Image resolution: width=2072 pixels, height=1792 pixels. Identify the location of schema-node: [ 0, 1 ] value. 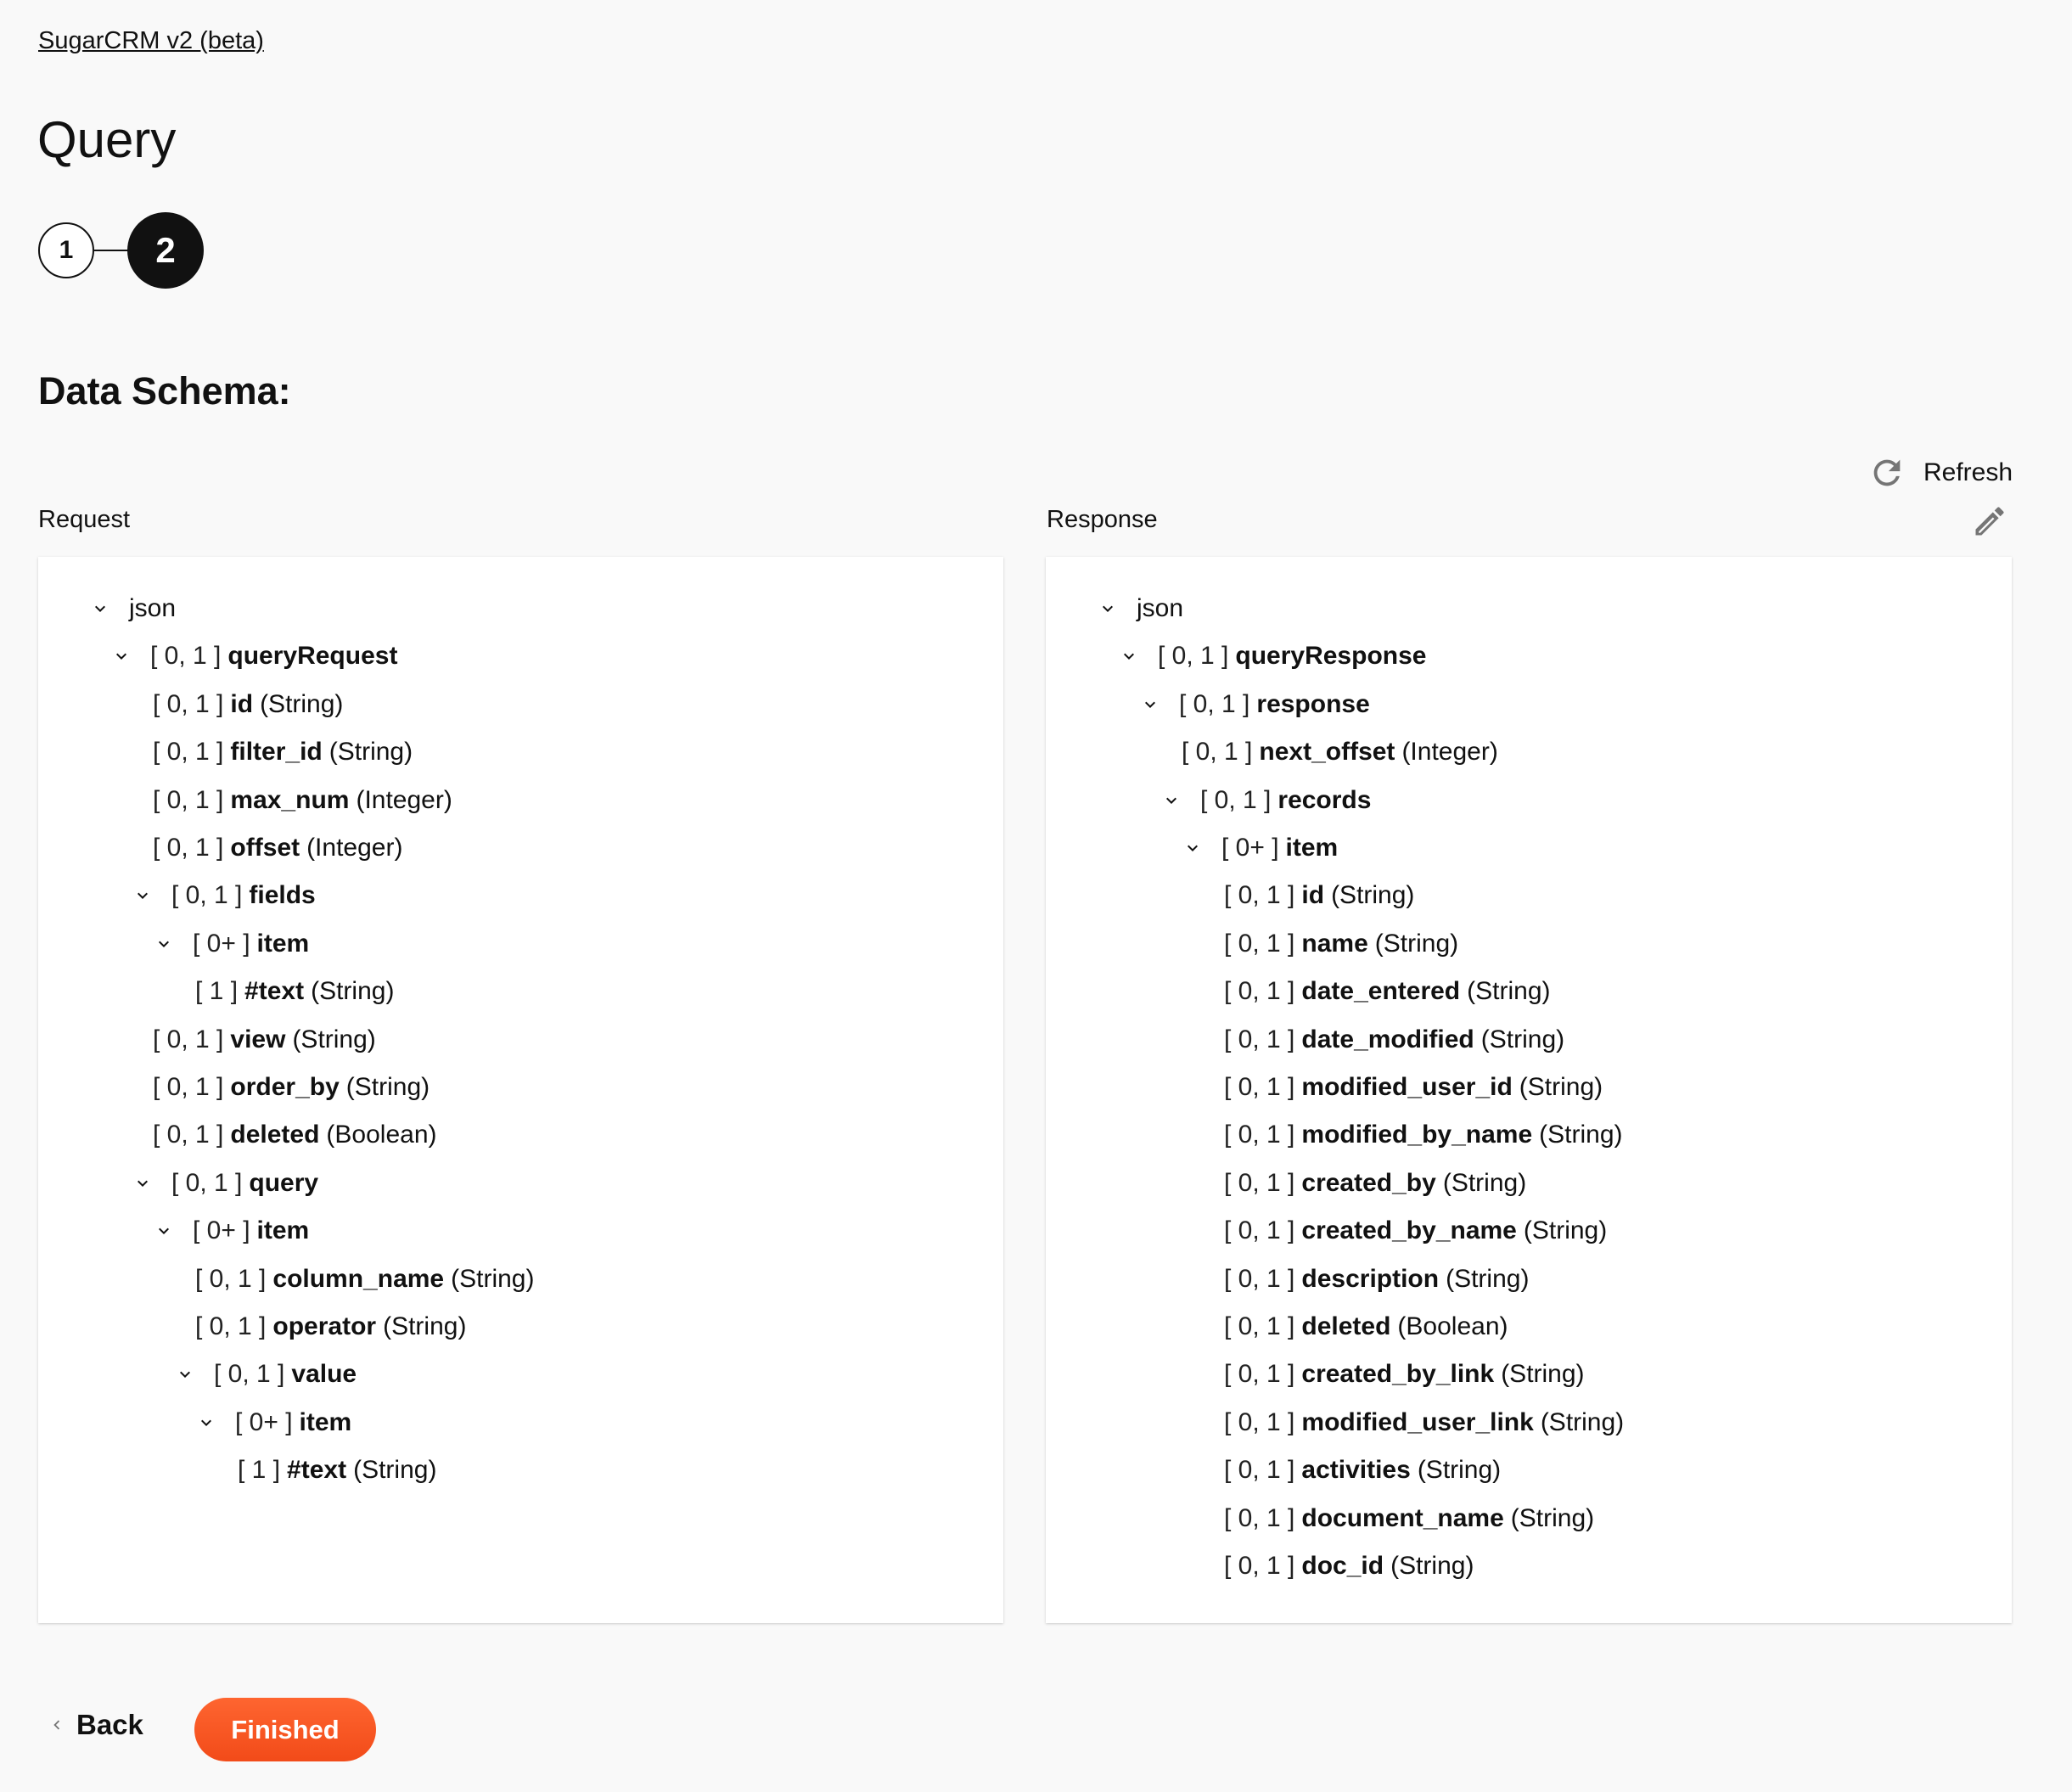
(268, 1374).